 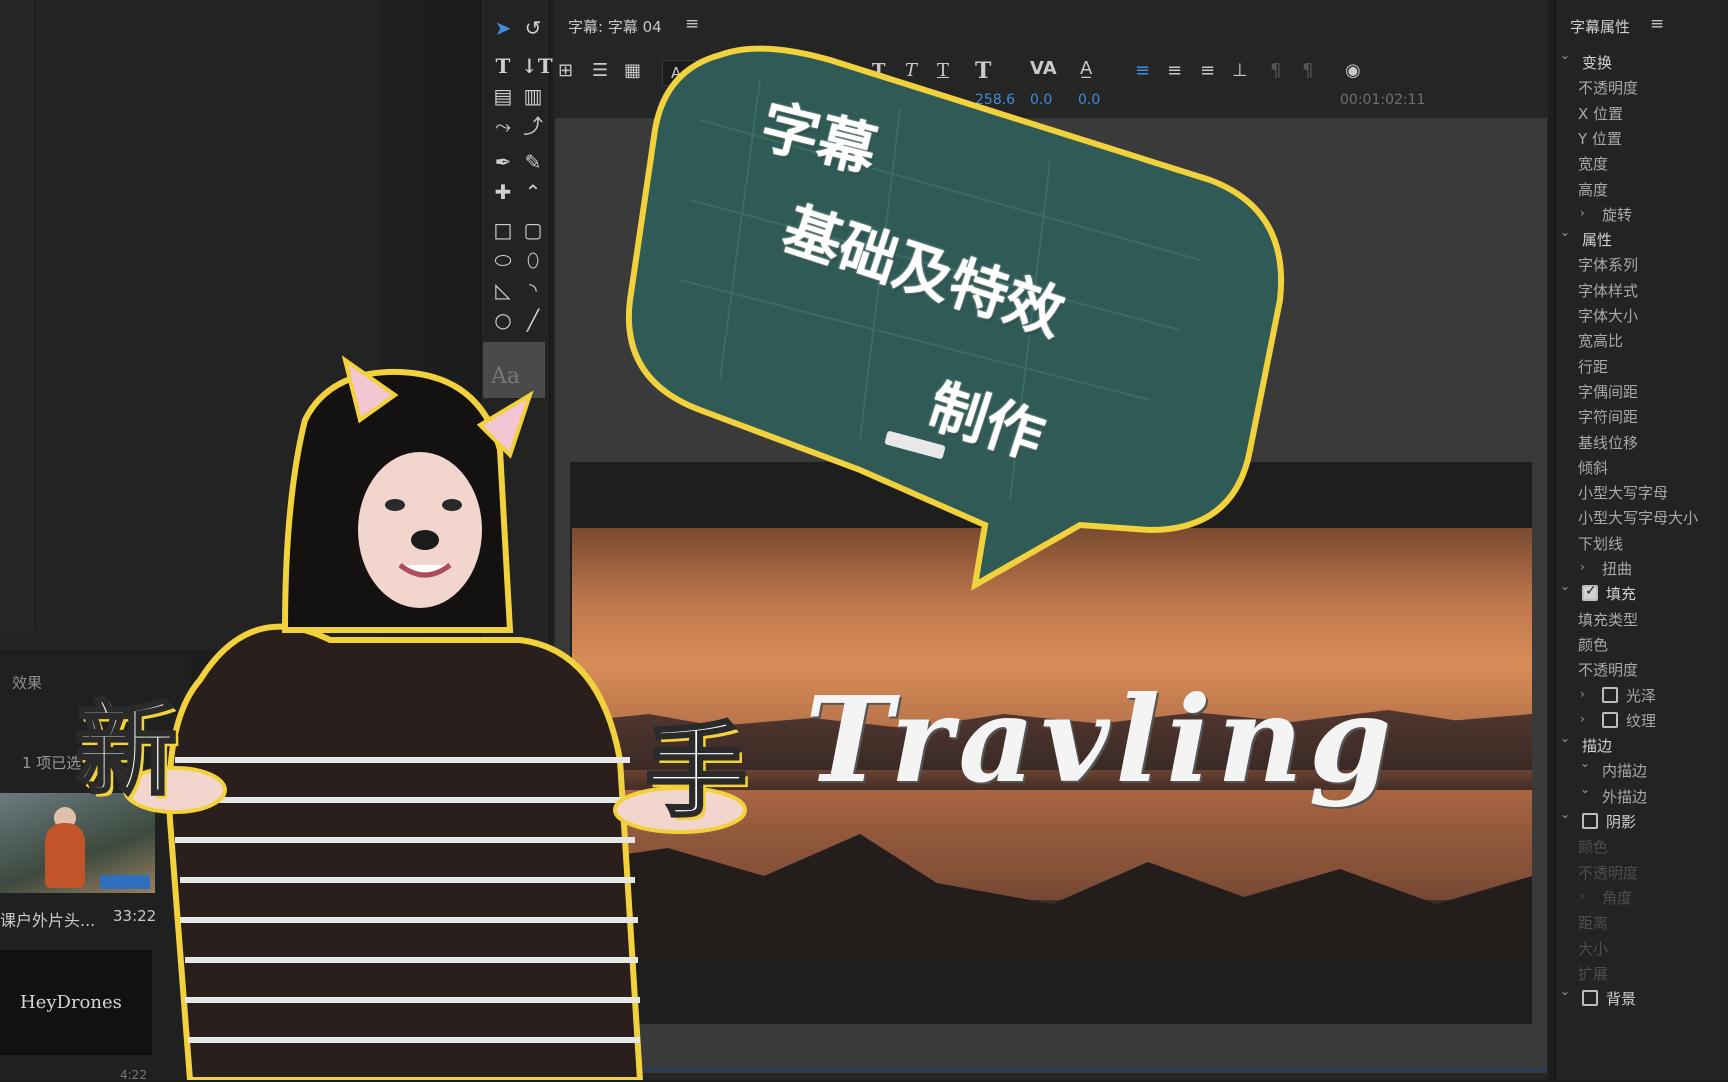 What do you see at coordinates (126, 751) in the screenshot?
I see `overlay-word-left: 新` at bounding box center [126, 751].